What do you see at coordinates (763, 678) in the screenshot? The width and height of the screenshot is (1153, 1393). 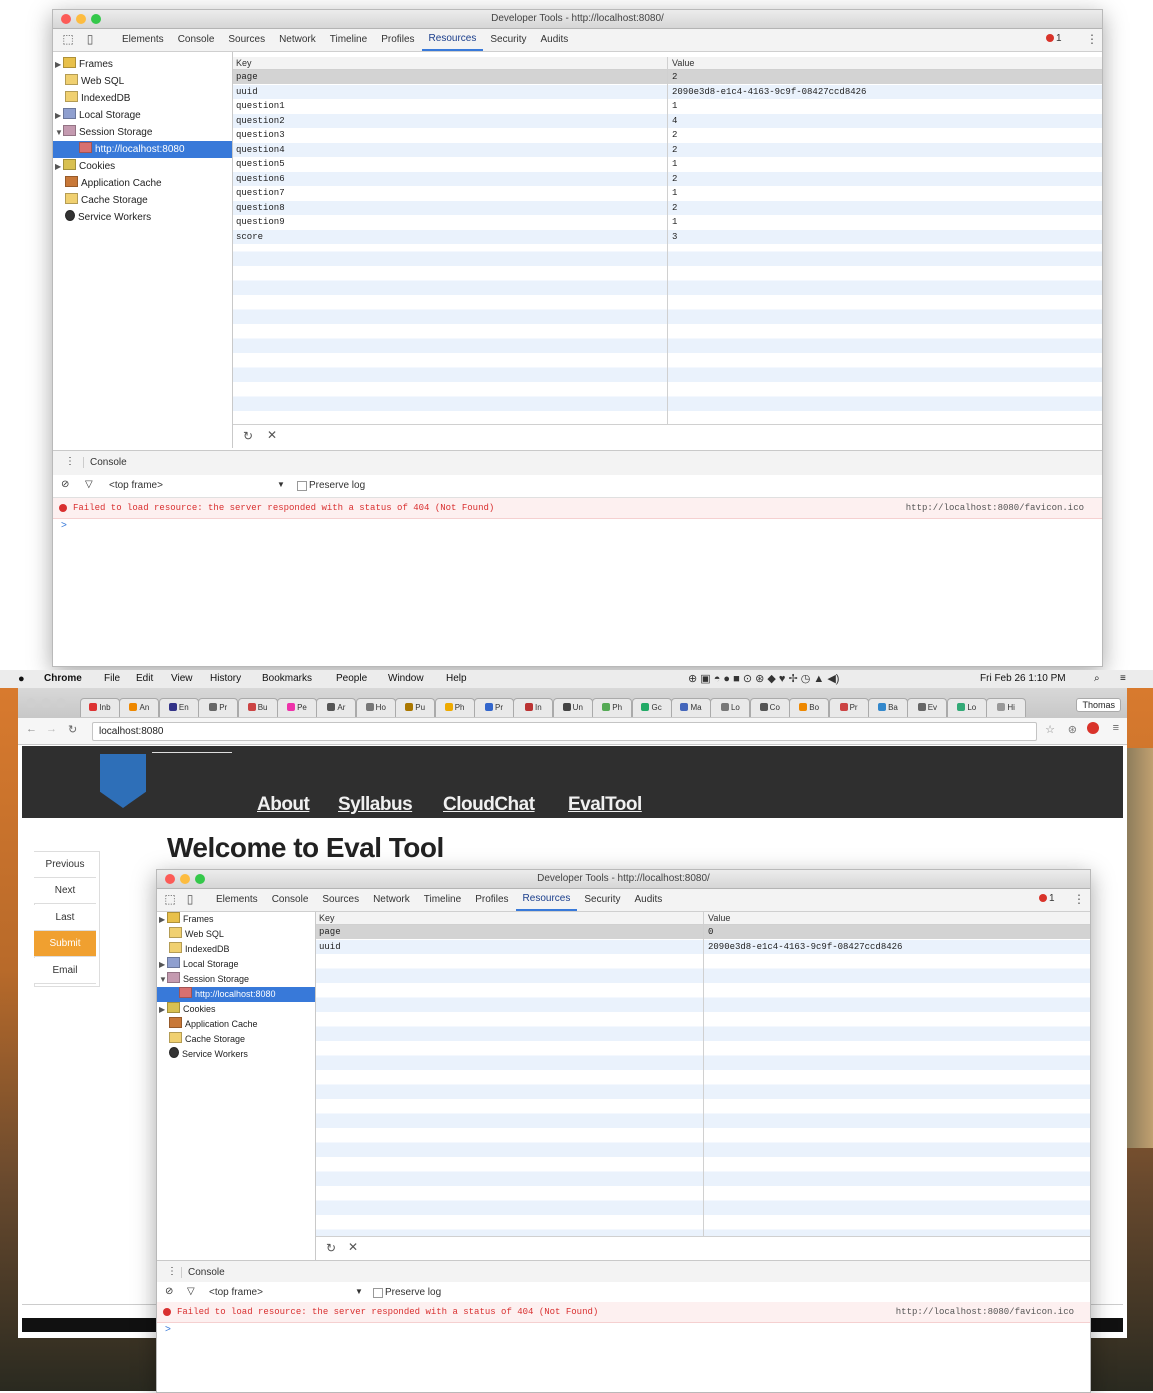 I see `status-icons: ⊕ ▣ ◓ ● ■ ⊙ ⊛ ◆ ♥ ✢ ◷ ▲ ◀)` at bounding box center [763, 678].